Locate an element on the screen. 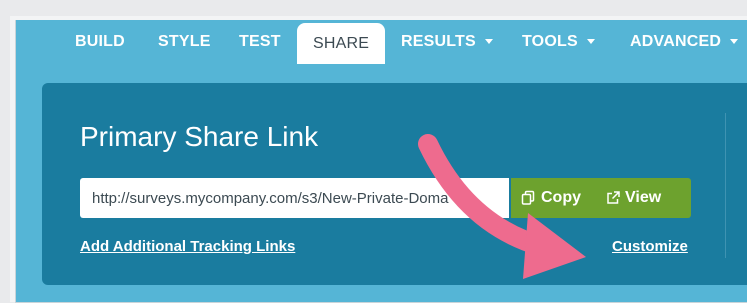 The height and width of the screenshot is (303, 747). view-button: View is located at coordinates (633, 198).